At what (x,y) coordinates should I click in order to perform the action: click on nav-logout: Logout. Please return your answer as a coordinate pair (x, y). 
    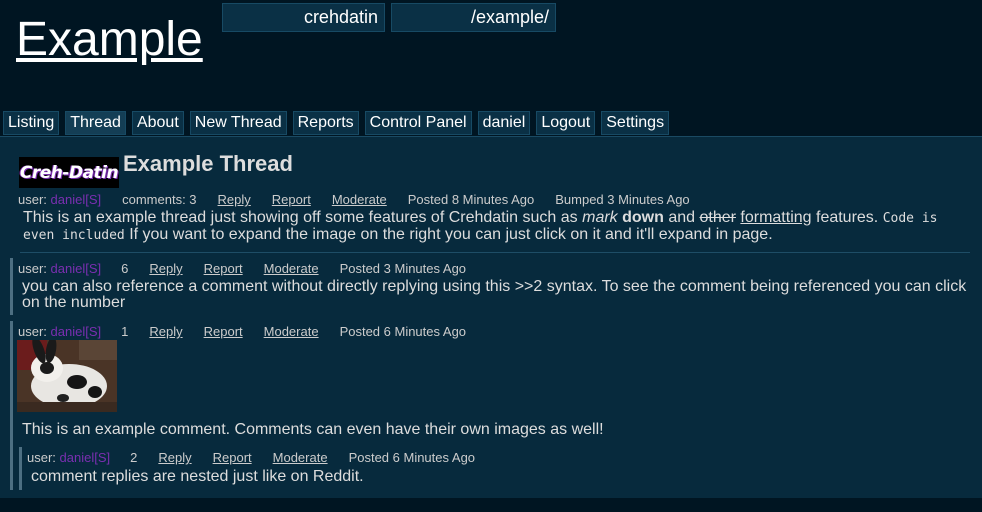
    Looking at the image, I should click on (566, 123).